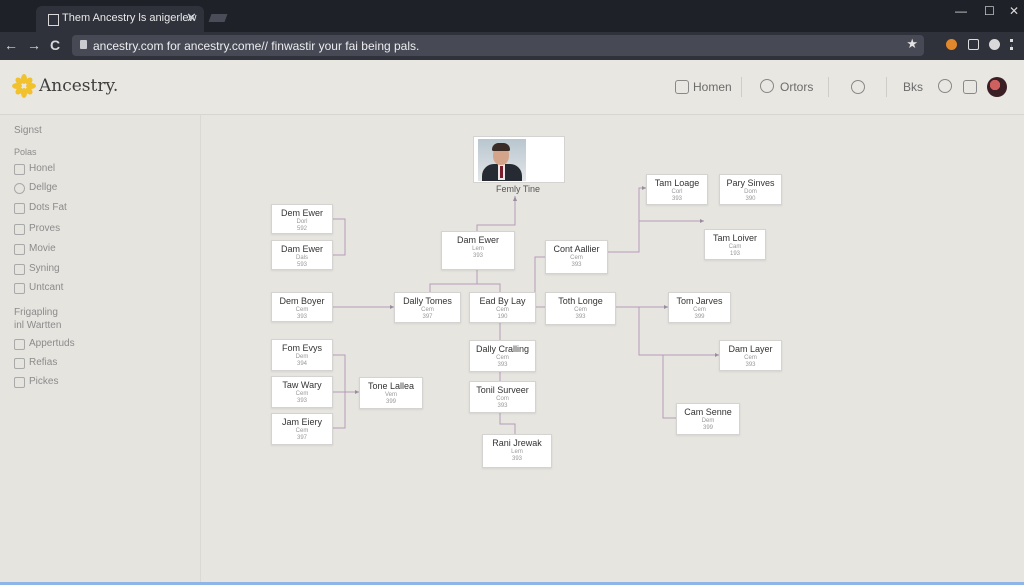 This screenshot has width=1024, height=585. Describe the element at coordinates (750, 349) in the screenshot. I see `person-name: Dam Layer` at that location.